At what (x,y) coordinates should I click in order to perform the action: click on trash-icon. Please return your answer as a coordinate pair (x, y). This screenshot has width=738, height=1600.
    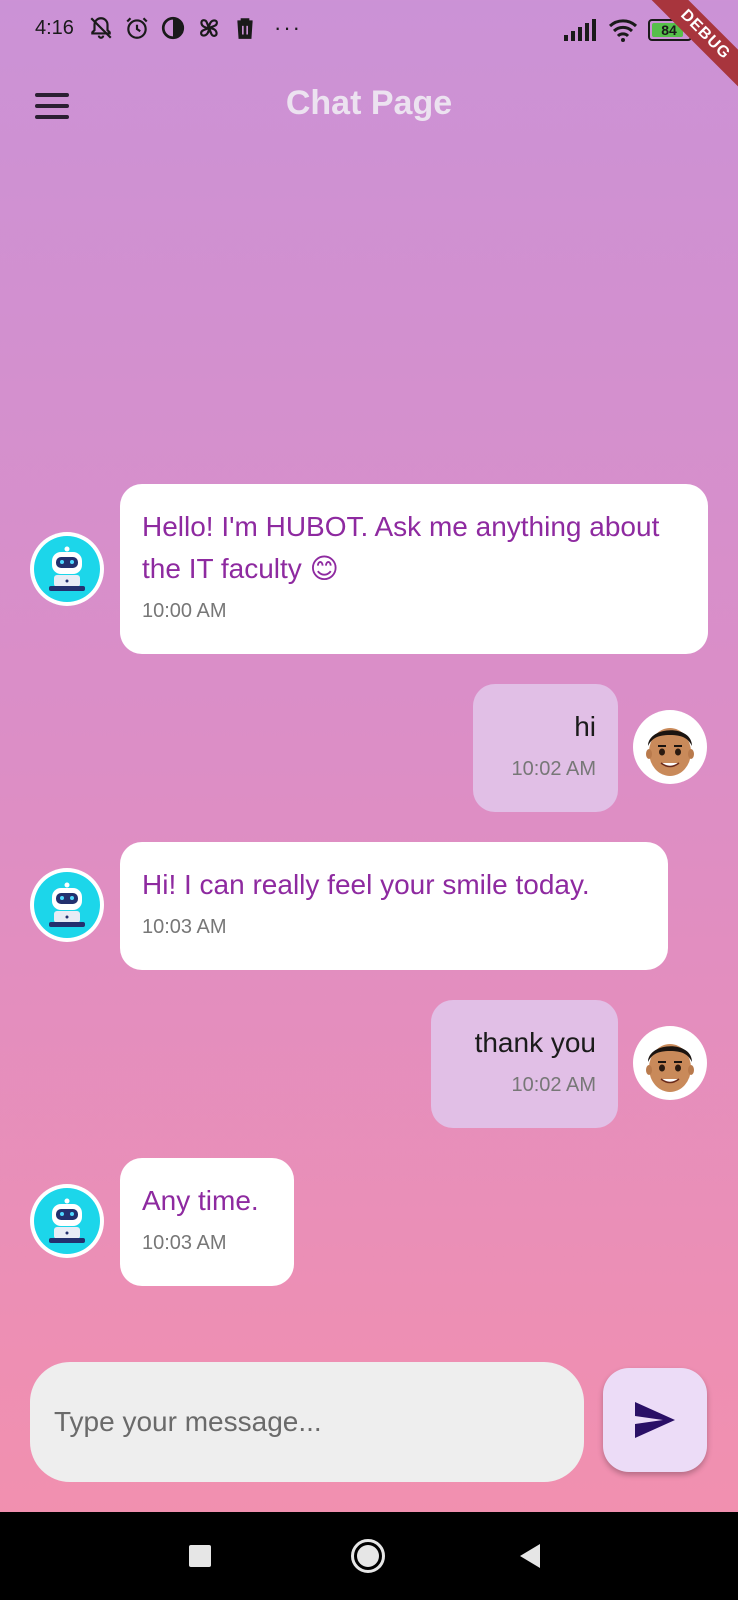
    Looking at the image, I should click on (245, 28).